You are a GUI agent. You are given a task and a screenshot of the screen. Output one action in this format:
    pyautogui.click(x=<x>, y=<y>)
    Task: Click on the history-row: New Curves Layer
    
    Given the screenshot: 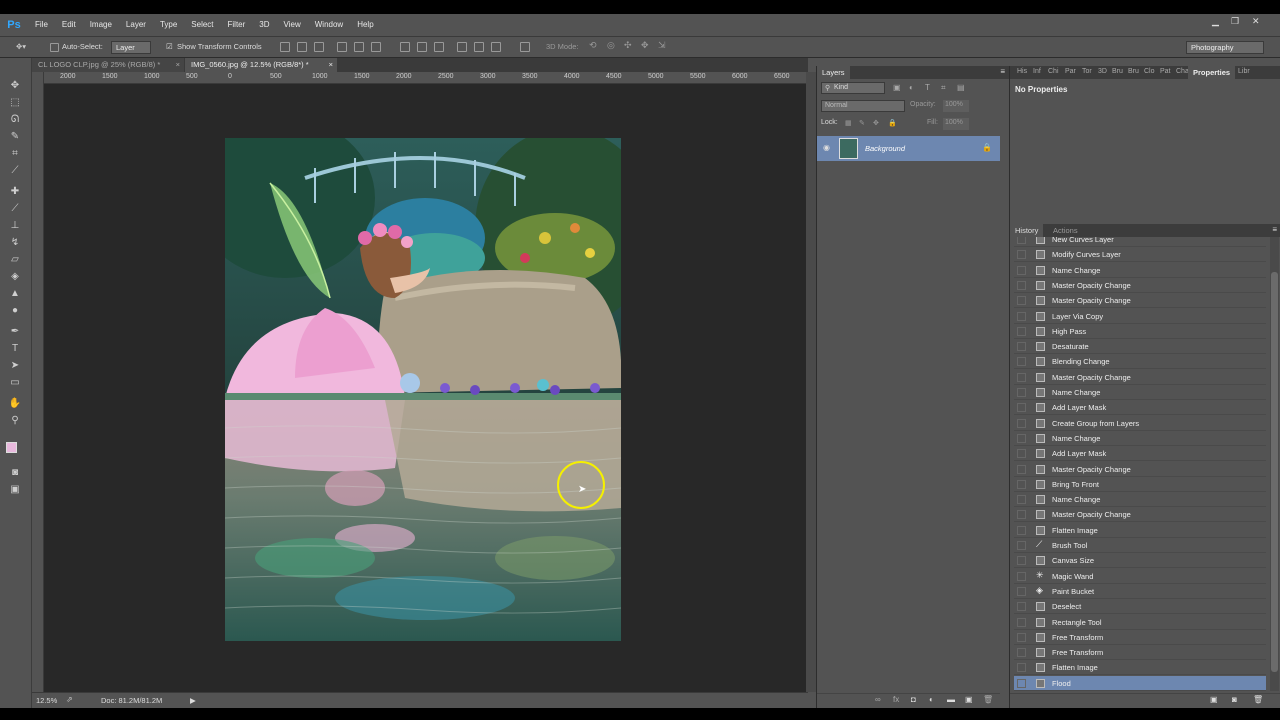 What is the action you would take?
    pyautogui.click(x=1140, y=242)
    